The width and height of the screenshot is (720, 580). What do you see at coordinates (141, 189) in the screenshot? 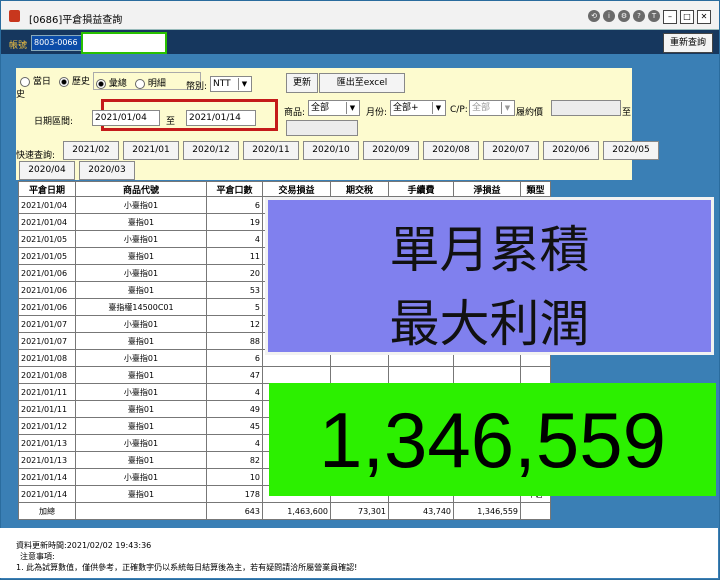
I see `col-header-product: 商品代號` at bounding box center [141, 189].